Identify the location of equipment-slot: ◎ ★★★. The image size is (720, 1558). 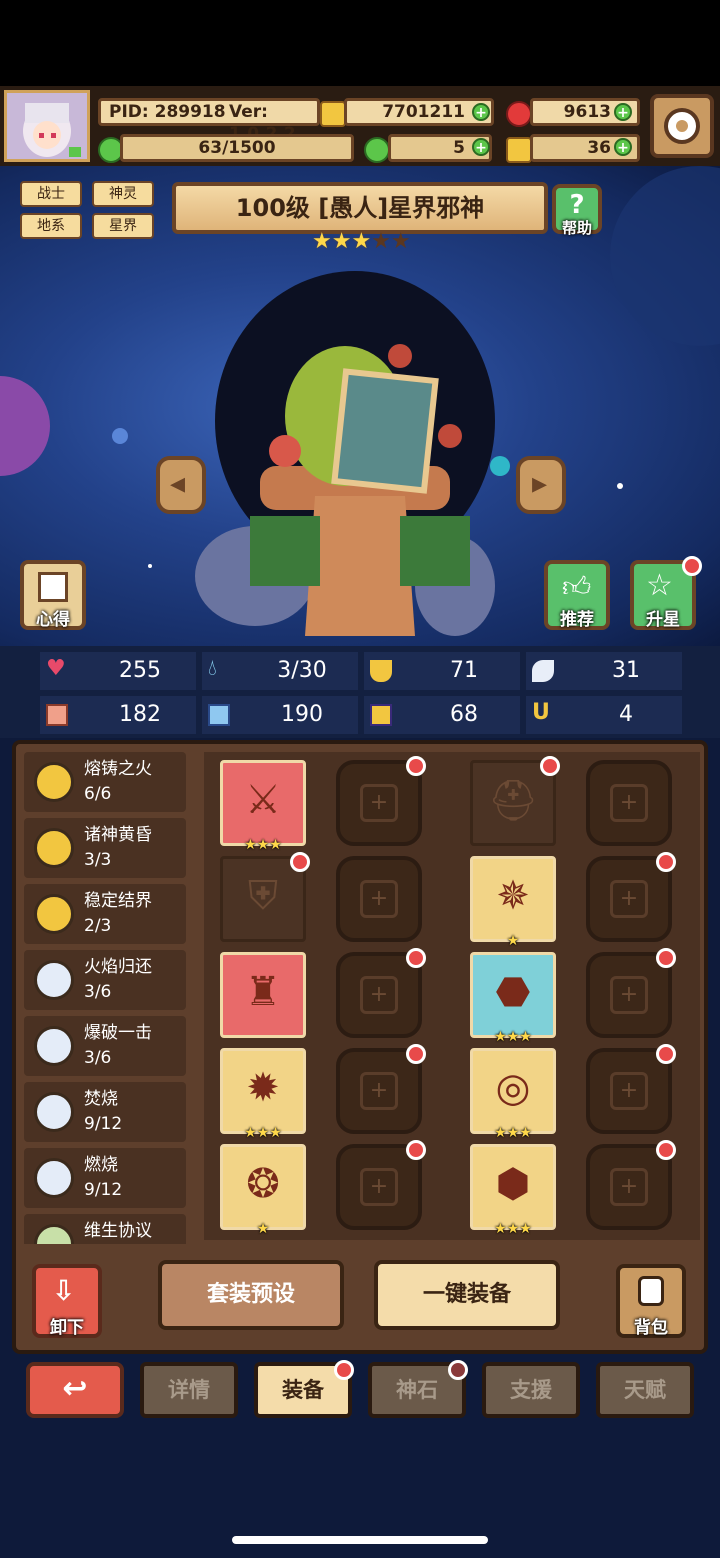
(513, 1094).